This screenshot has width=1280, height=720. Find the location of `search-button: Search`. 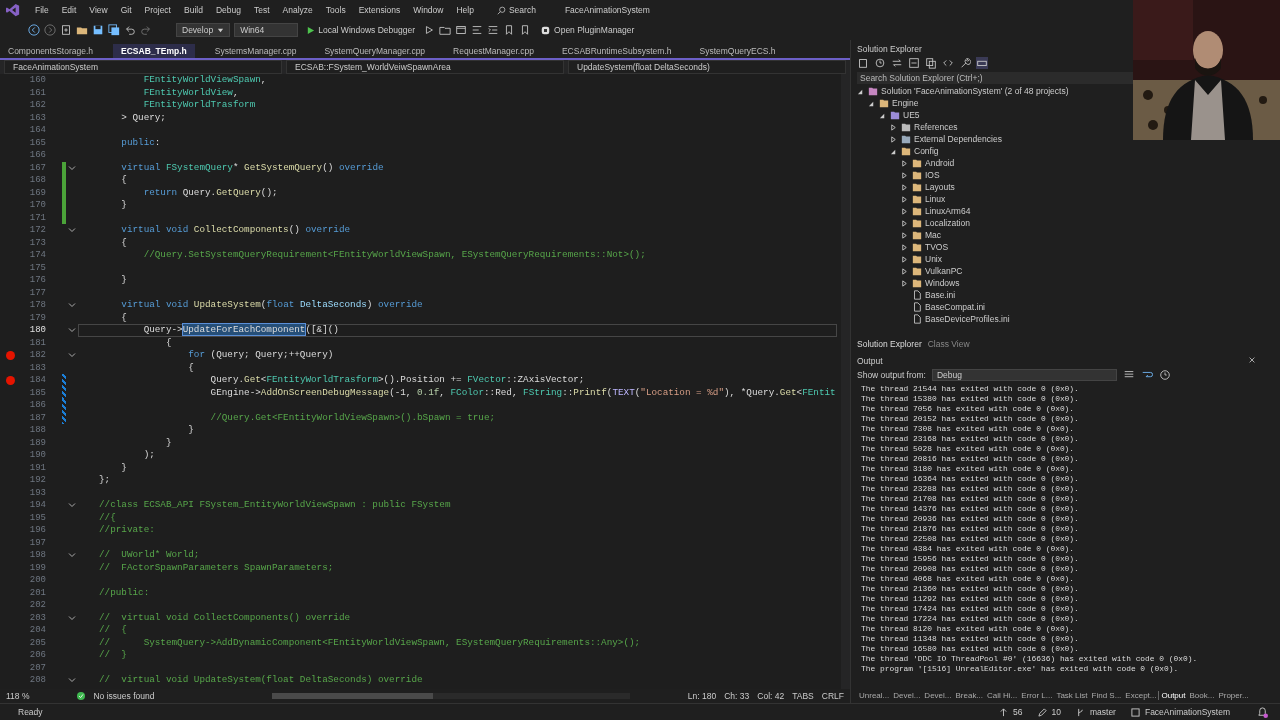

search-button: Search is located at coordinates (516, 10).